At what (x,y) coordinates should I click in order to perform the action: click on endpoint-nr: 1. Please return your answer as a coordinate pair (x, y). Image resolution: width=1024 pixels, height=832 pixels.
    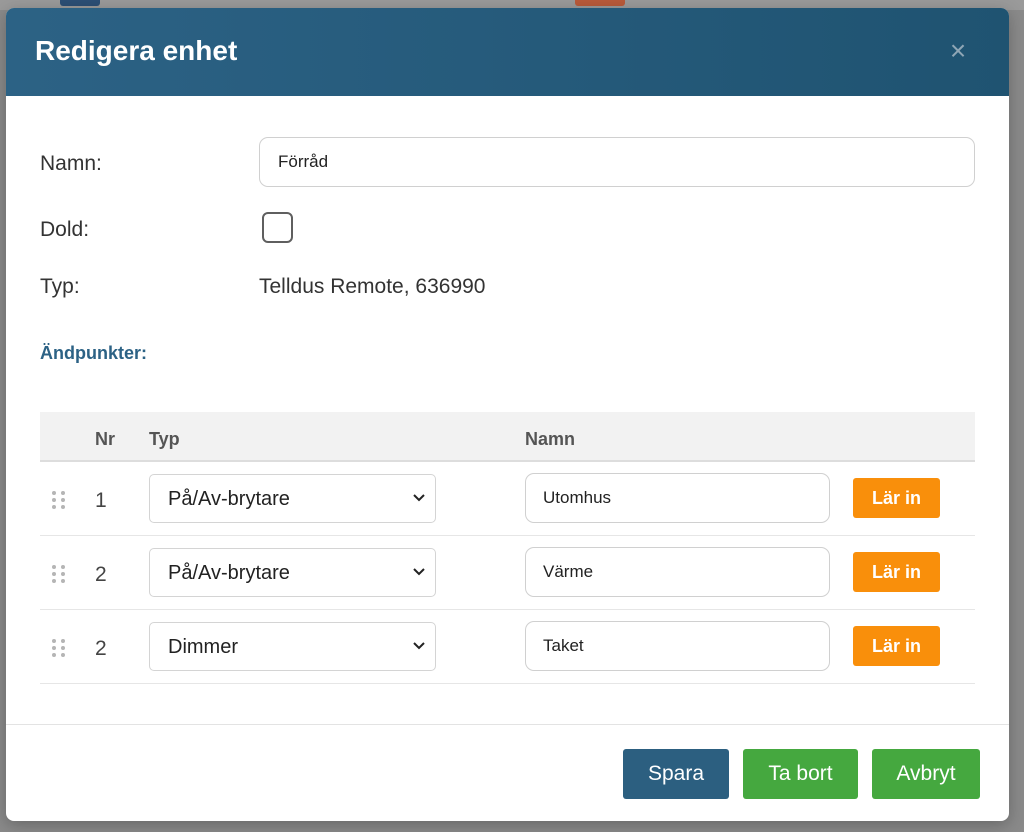
    Looking at the image, I should click on (101, 500).